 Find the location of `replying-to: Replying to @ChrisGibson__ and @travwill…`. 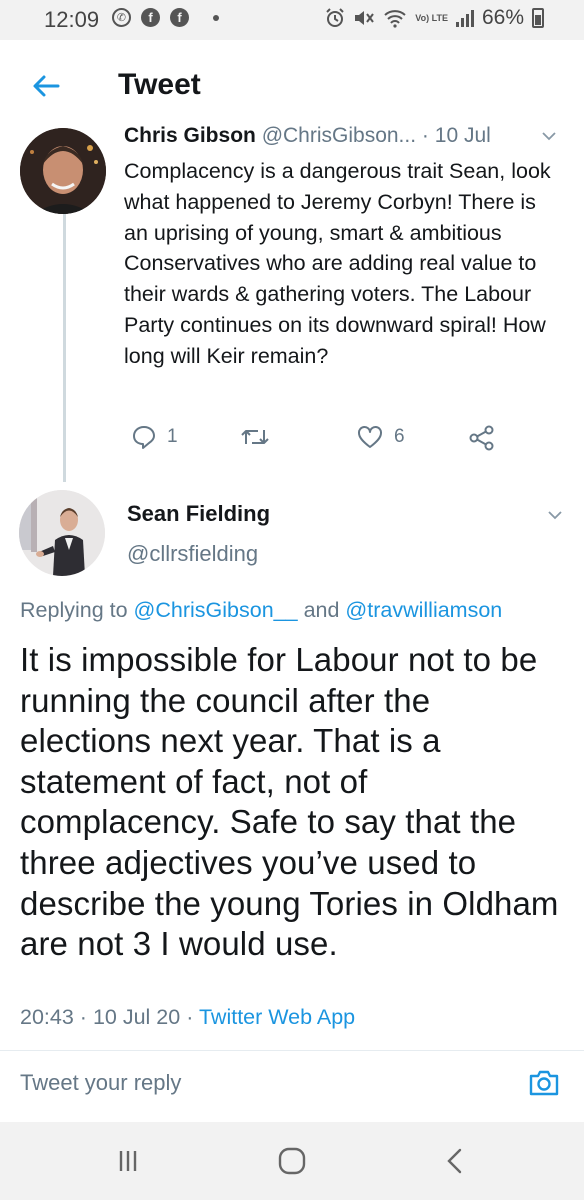

replying-to: Replying to @ChrisGibson__ and @travwill… is located at coordinates (261, 610).